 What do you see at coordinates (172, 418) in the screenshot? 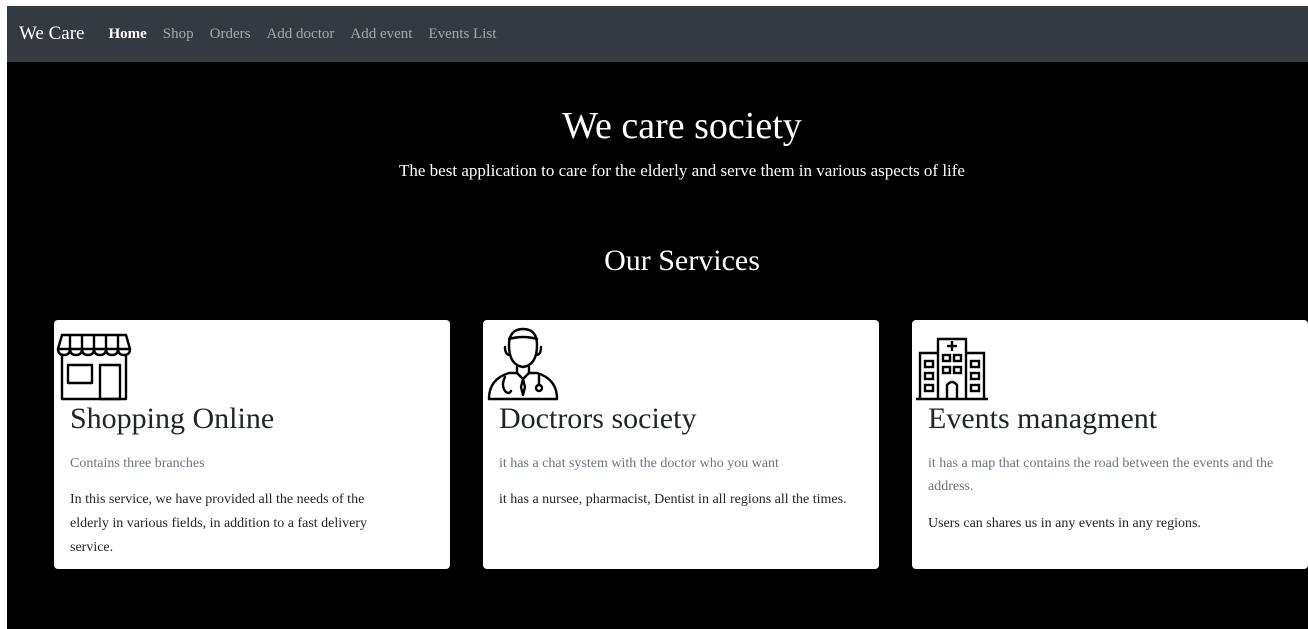
I see `card-title: Shopping Online` at bounding box center [172, 418].